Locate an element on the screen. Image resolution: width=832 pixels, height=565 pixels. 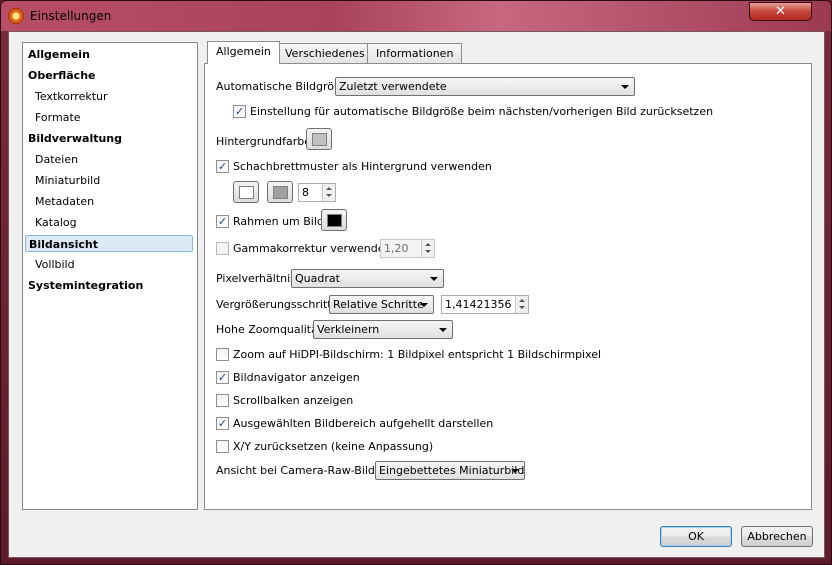
sidebar-item-allgemein: Allgemein is located at coordinates (109, 54).